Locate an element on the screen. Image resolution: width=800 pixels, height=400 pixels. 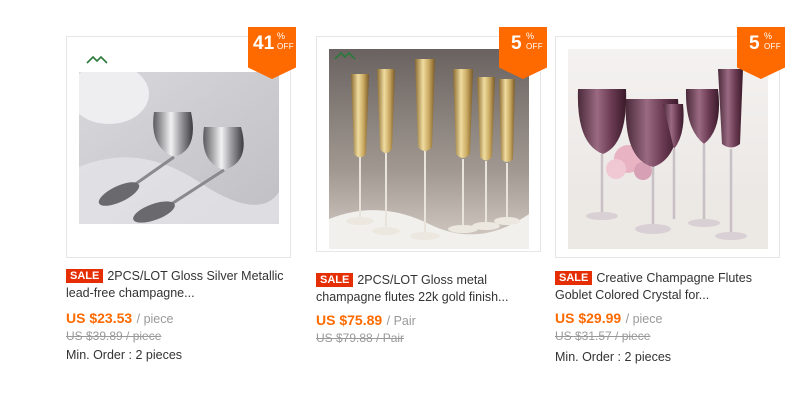
original-price: US $39.89 / piece is located at coordinates (114, 336).